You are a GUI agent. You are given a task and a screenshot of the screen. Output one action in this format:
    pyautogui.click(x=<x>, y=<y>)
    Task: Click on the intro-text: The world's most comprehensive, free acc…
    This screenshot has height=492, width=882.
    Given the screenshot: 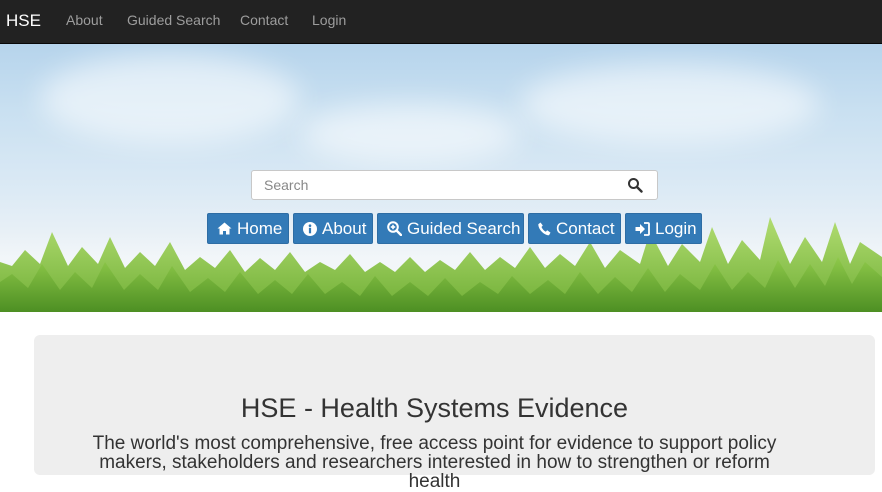 What is the action you would take?
    pyautogui.click(x=434, y=462)
    